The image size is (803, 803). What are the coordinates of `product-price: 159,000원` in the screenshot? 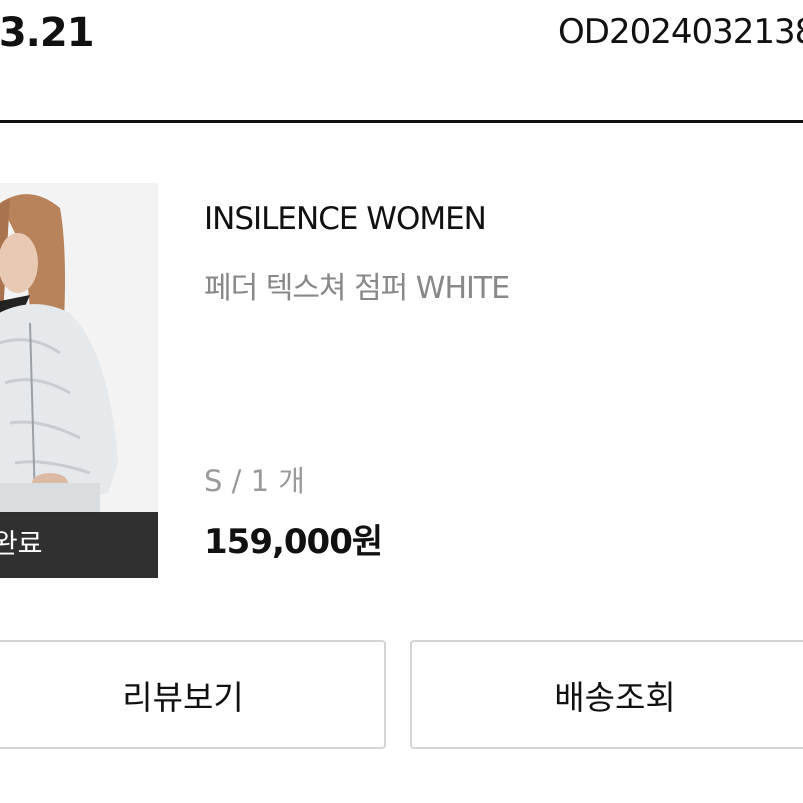 It's located at (293, 542).